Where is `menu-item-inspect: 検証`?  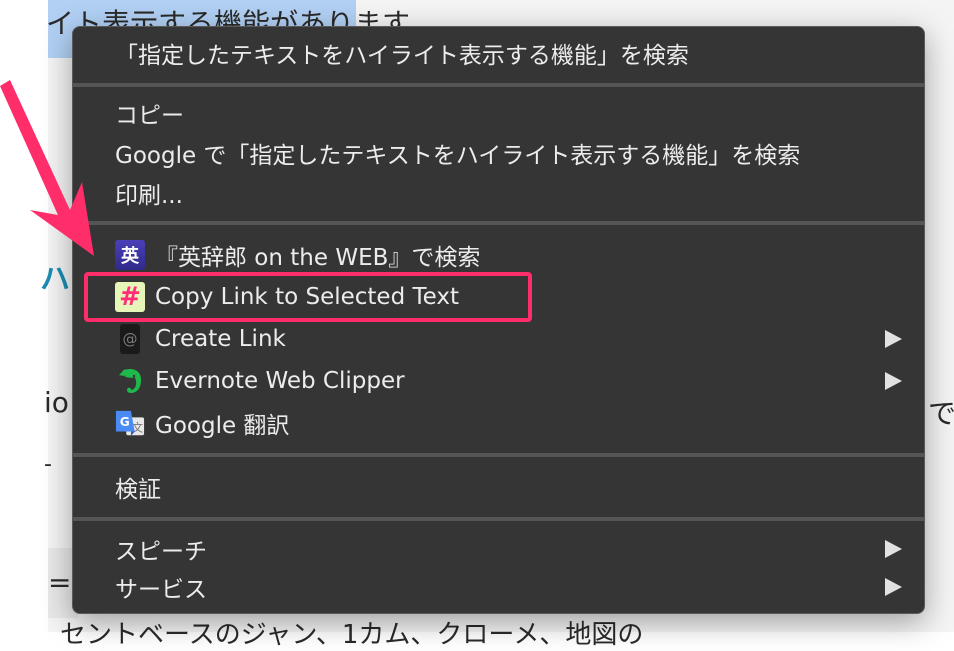 menu-item-inspect: 検証 is located at coordinates (498, 487).